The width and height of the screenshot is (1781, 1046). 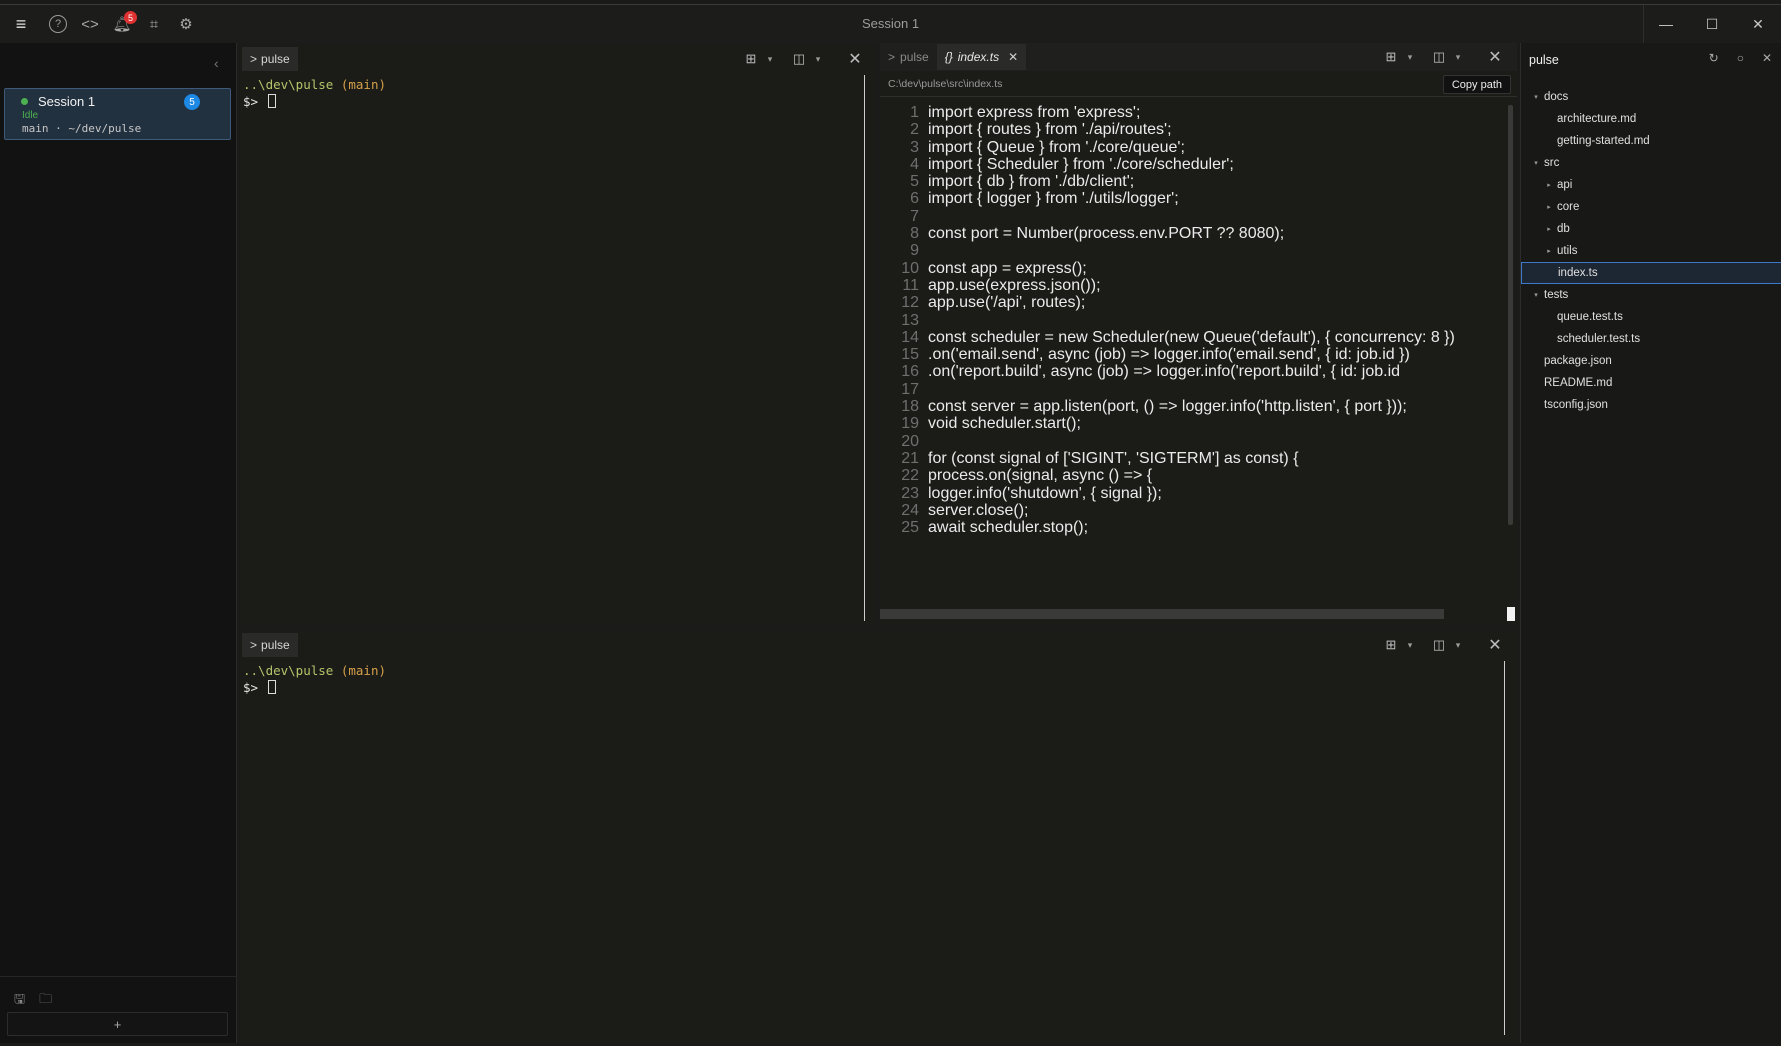 I want to click on app-logo-icon: ≡, so click(x=21, y=24).